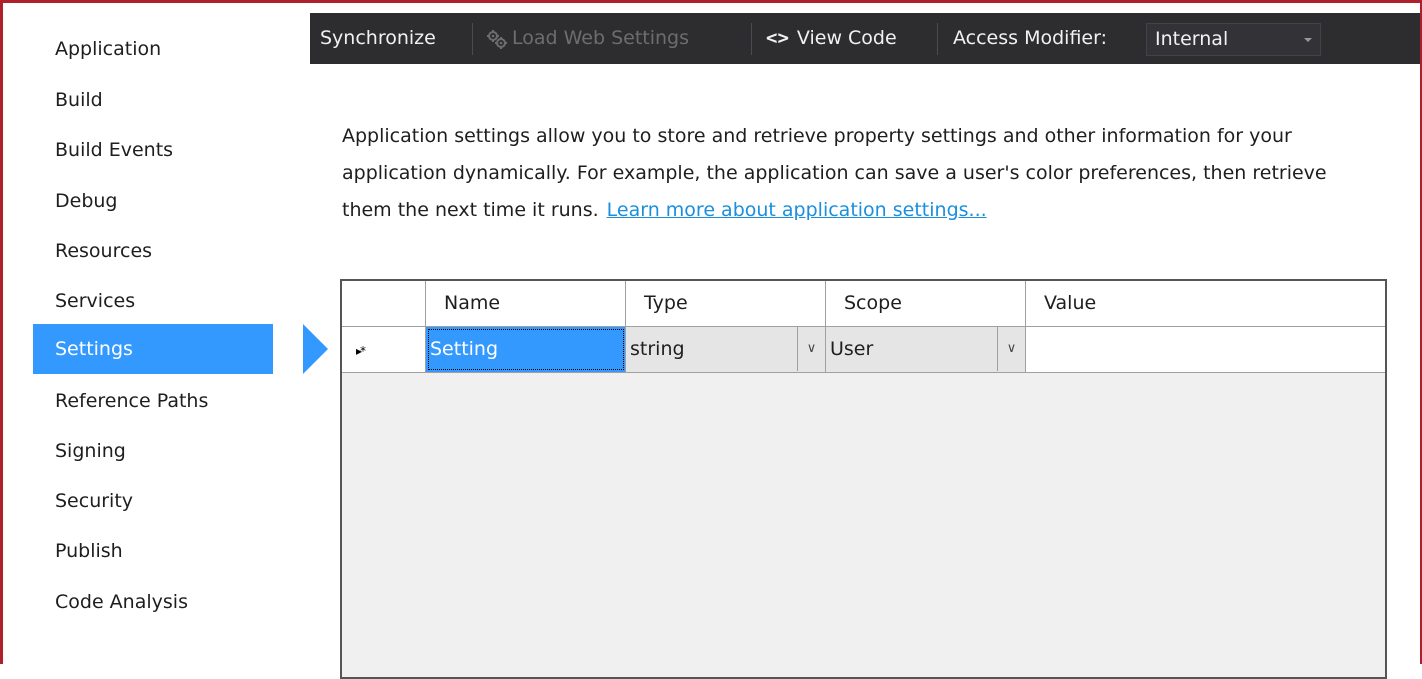 This screenshot has width=1422, height=679. What do you see at coordinates (90, 451) in the screenshot?
I see `sidebar-item-label: Signing` at bounding box center [90, 451].